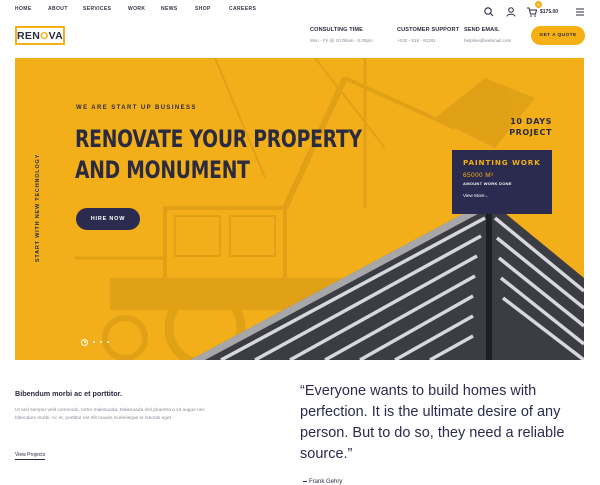  Describe the element at coordinates (97, 9) in the screenshot. I see `nav-item-services: SERVICES` at that location.